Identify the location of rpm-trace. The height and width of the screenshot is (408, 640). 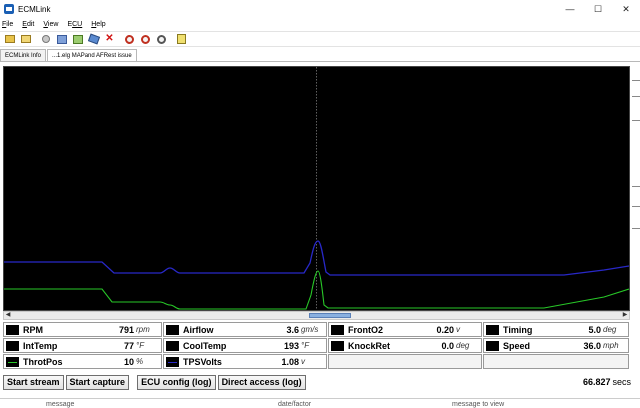
(316, 258).